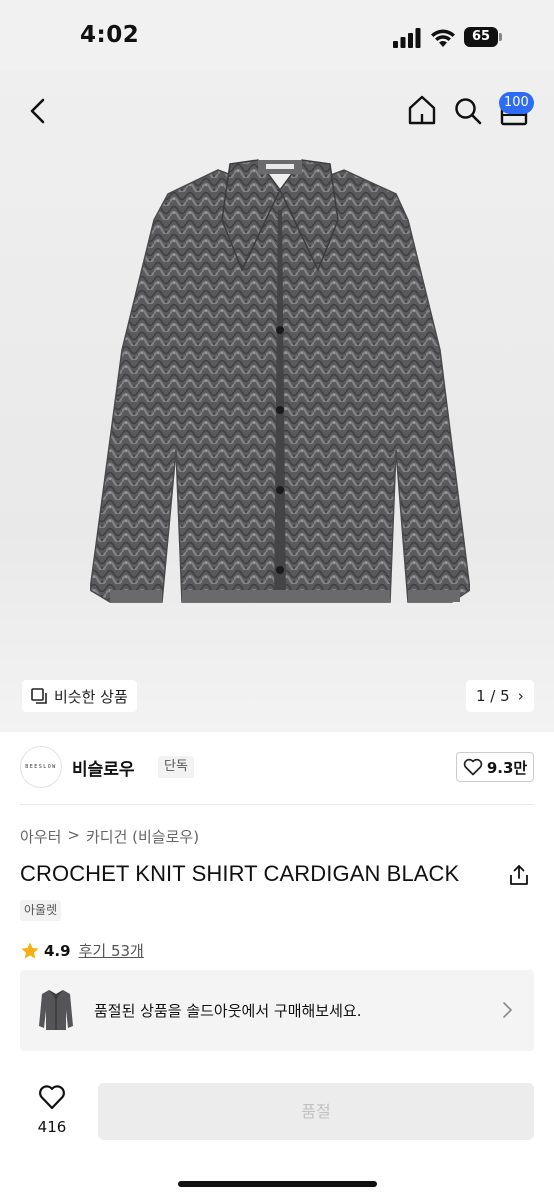 The width and height of the screenshot is (554, 1200). What do you see at coordinates (277, 35) in the screenshot?
I see `status-bar: 4:02 65` at bounding box center [277, 35].